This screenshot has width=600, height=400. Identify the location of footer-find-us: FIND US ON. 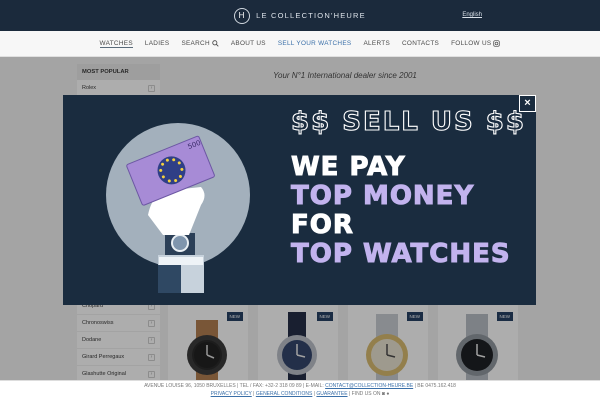
(366, 394).